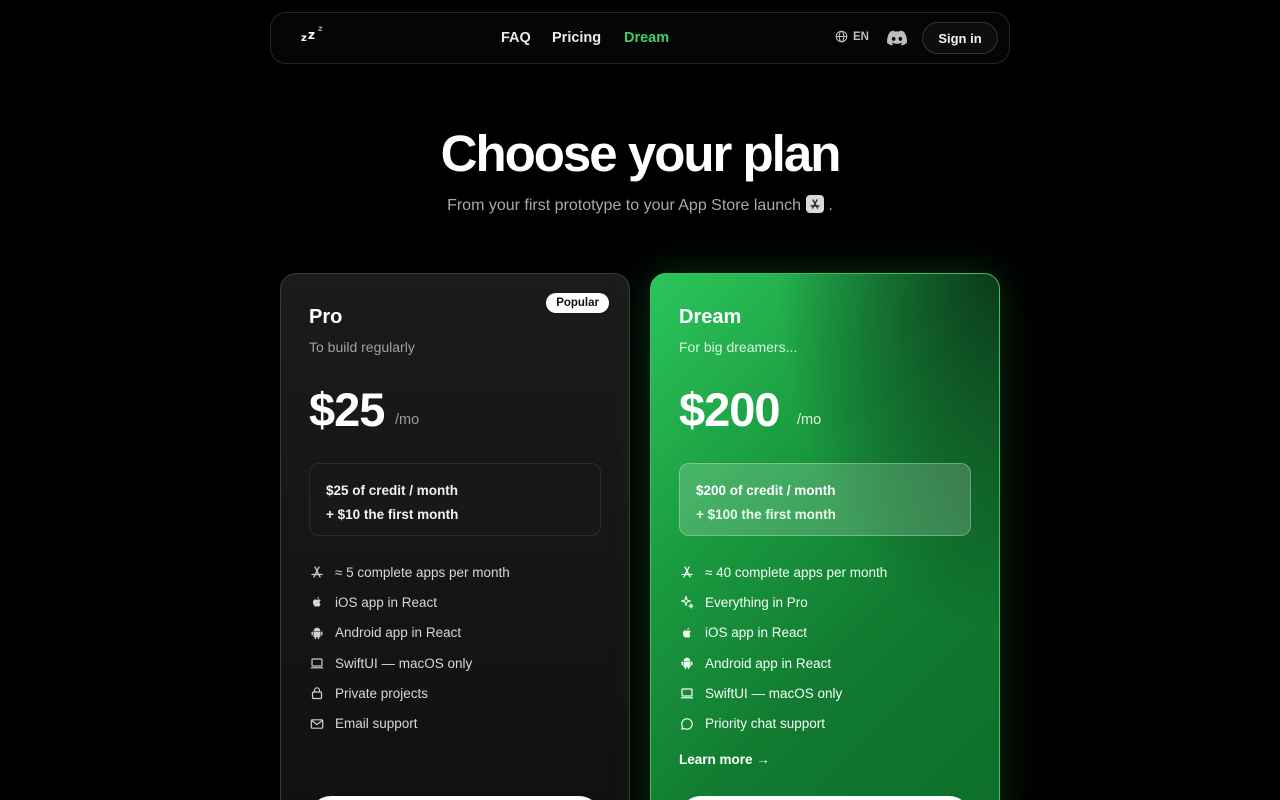  I want to click on credit-line-1: $200 of credit / month, so click(766, 490).